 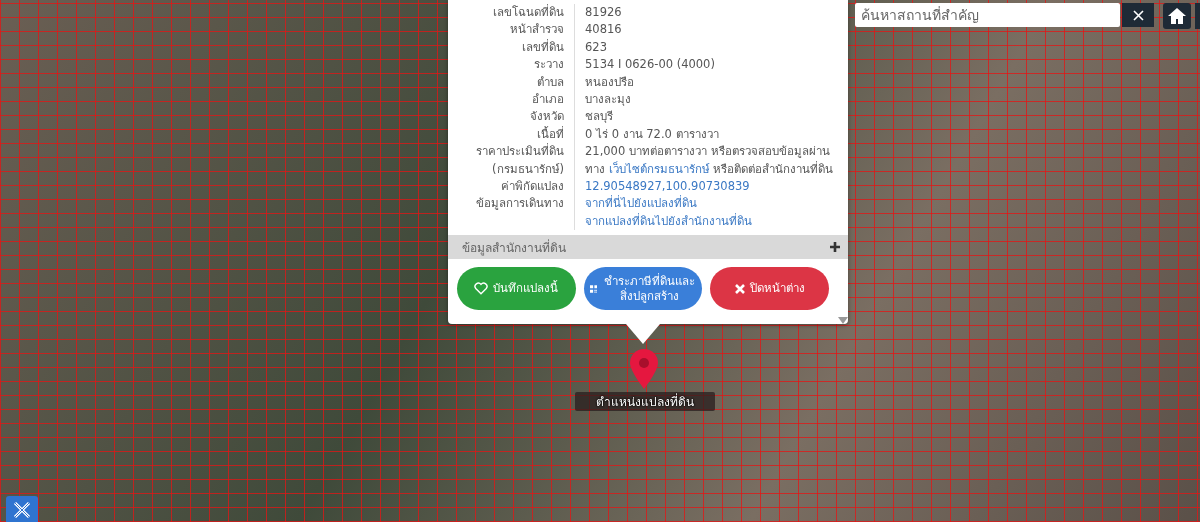 What do you see at coordinates (643, 289) in the screenshot?
I see `pay-button: ชำระภาษีที่ดินและสิ่งปลูกสร้าง` at bounding box center [643, 289].